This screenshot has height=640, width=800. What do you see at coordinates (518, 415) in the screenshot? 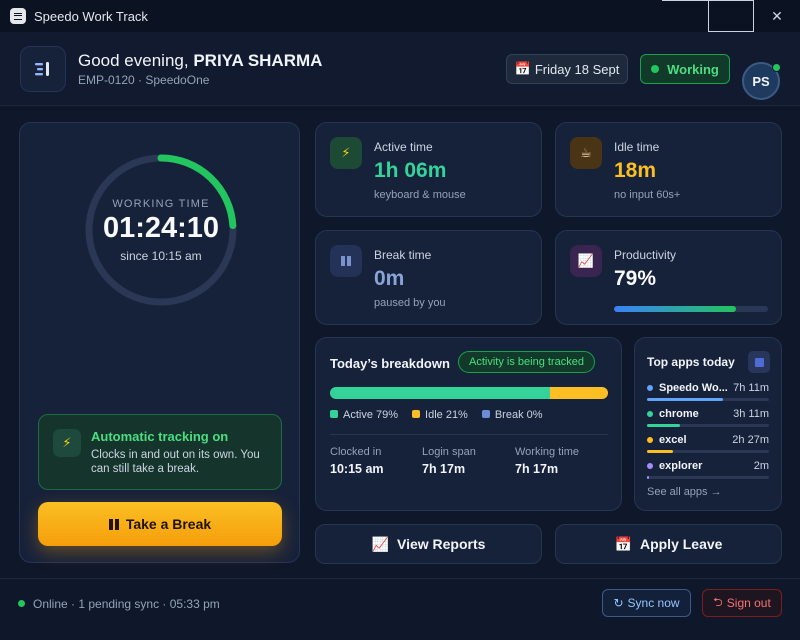
I see `legend-label: Break 0%` at bounding box center [518, 415].